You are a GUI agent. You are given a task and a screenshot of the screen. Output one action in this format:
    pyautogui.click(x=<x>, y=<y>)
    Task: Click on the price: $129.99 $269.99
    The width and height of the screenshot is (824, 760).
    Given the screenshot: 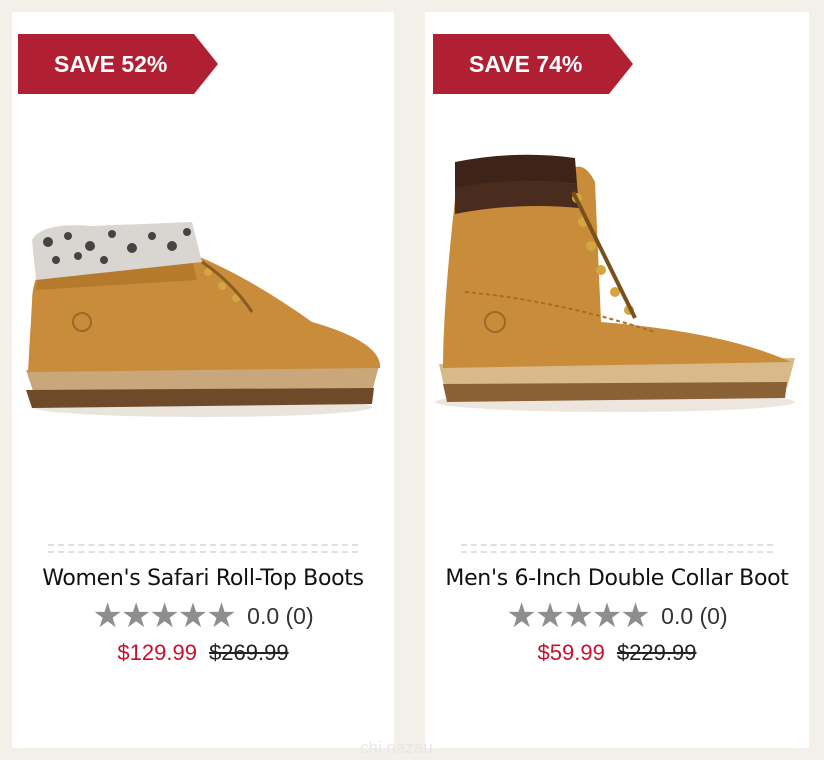 What is the action you would take?
    pyautogui.click(x=203, y=653)
    